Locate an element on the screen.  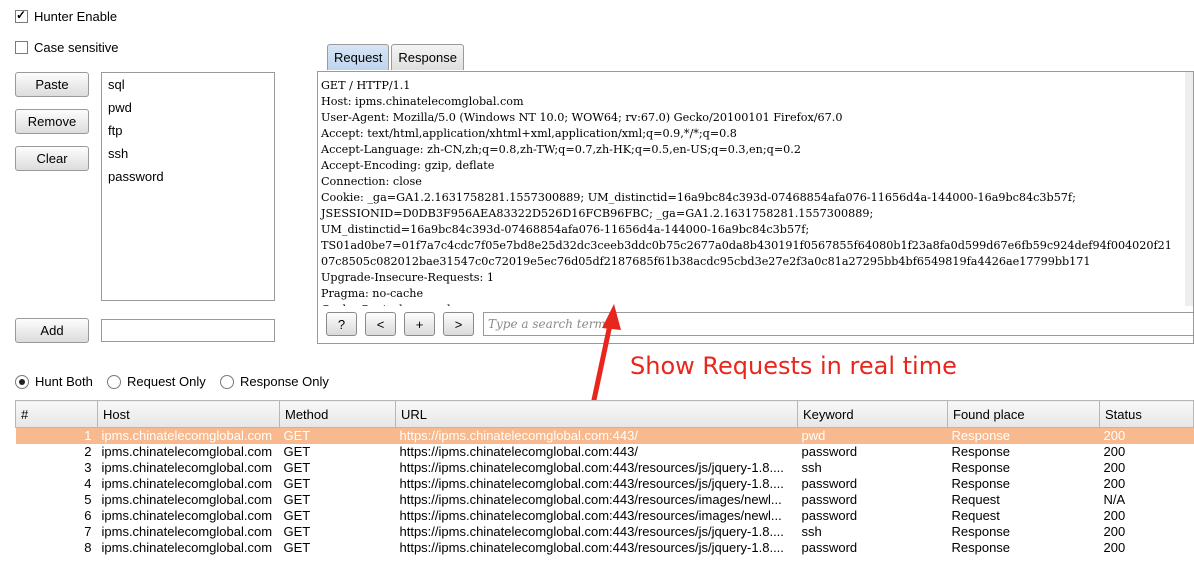
annotation-text: Show Requests in real time is located at coordinates (793, 366).